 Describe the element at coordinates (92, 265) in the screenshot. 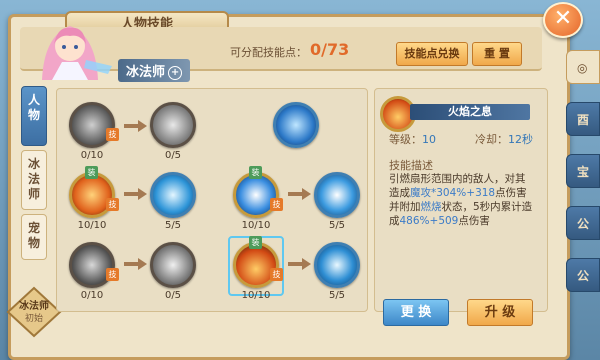

I see `shadow-strike-icon` at that location.